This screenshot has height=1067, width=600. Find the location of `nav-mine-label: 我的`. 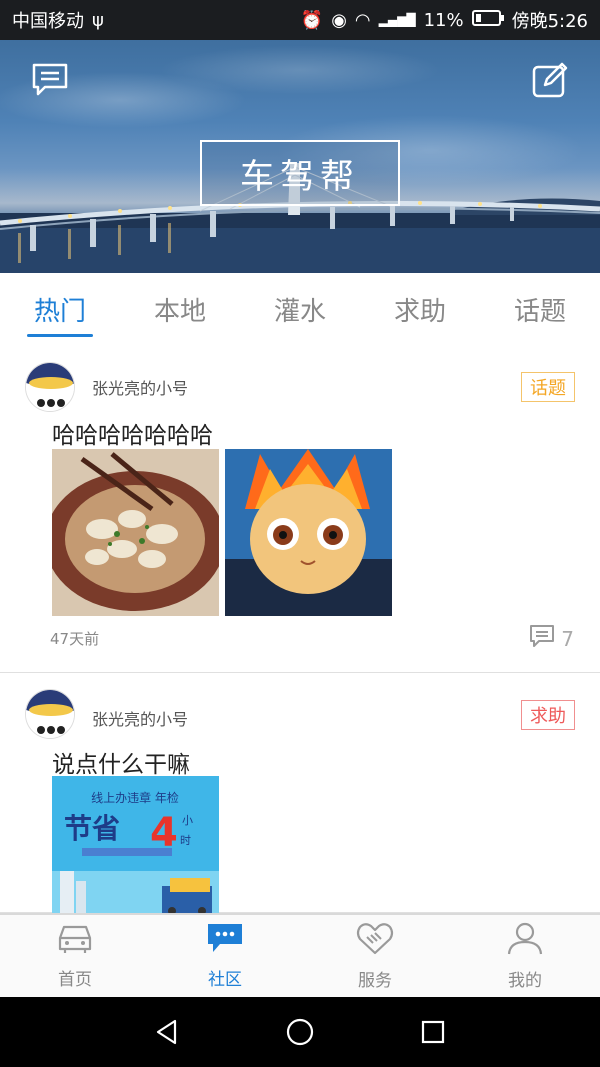

nav-mine-label: 我的 is located at coordinates (525, 981).